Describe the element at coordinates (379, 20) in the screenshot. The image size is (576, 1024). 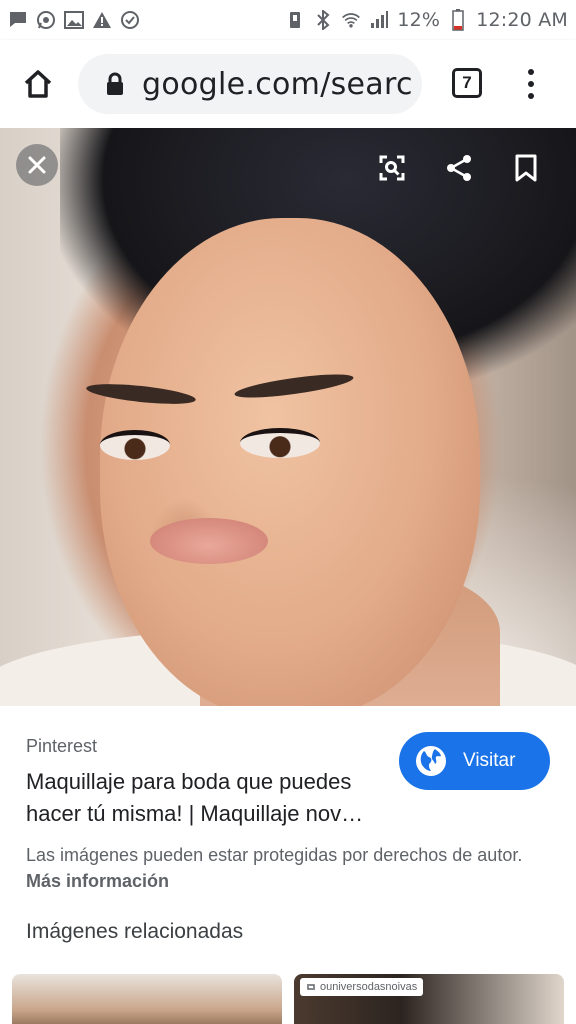
I see `signal-icon` at that location.